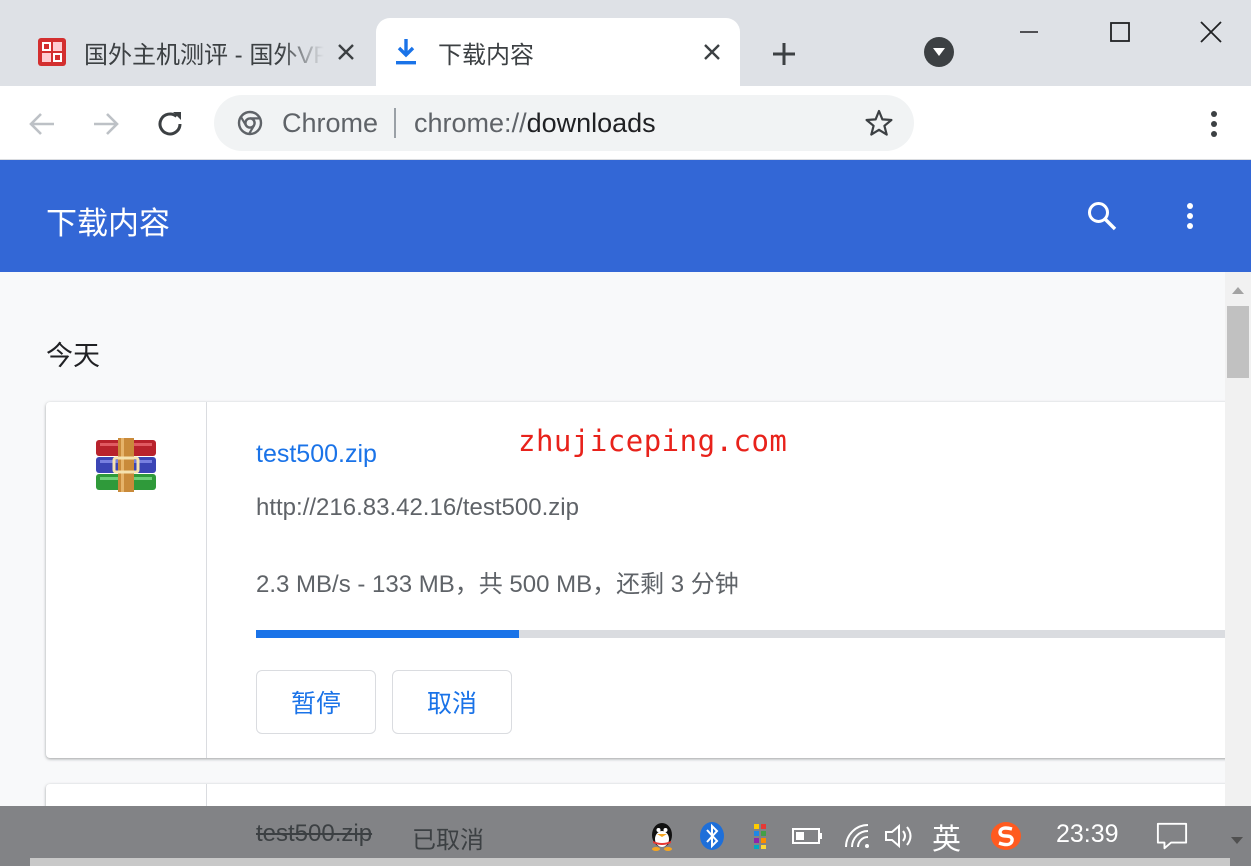  Describe the element at coordinates (858, 836) in the screenshot. I see `wifi-icon` at that location.